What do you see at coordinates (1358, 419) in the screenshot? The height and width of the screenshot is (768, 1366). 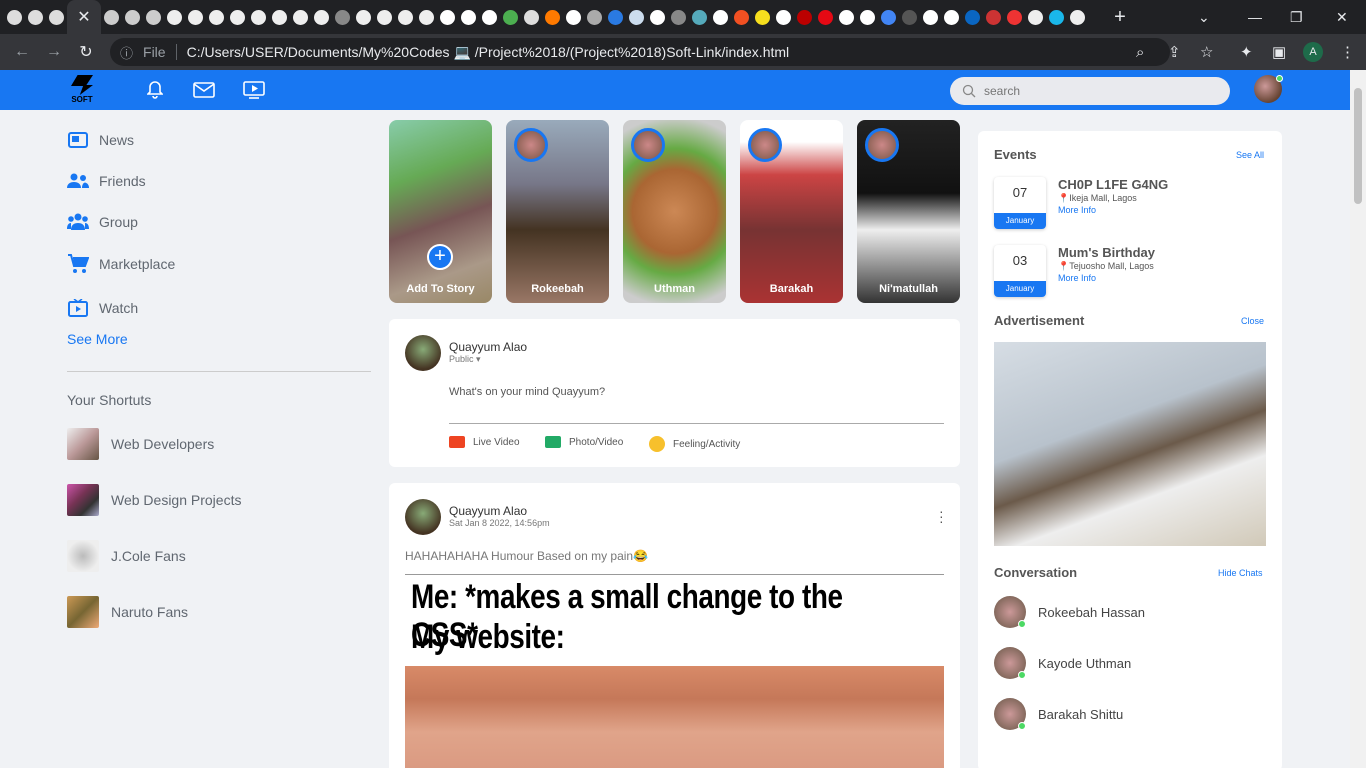 I see `page-scrollbar` at bounding box center [1358, 419].